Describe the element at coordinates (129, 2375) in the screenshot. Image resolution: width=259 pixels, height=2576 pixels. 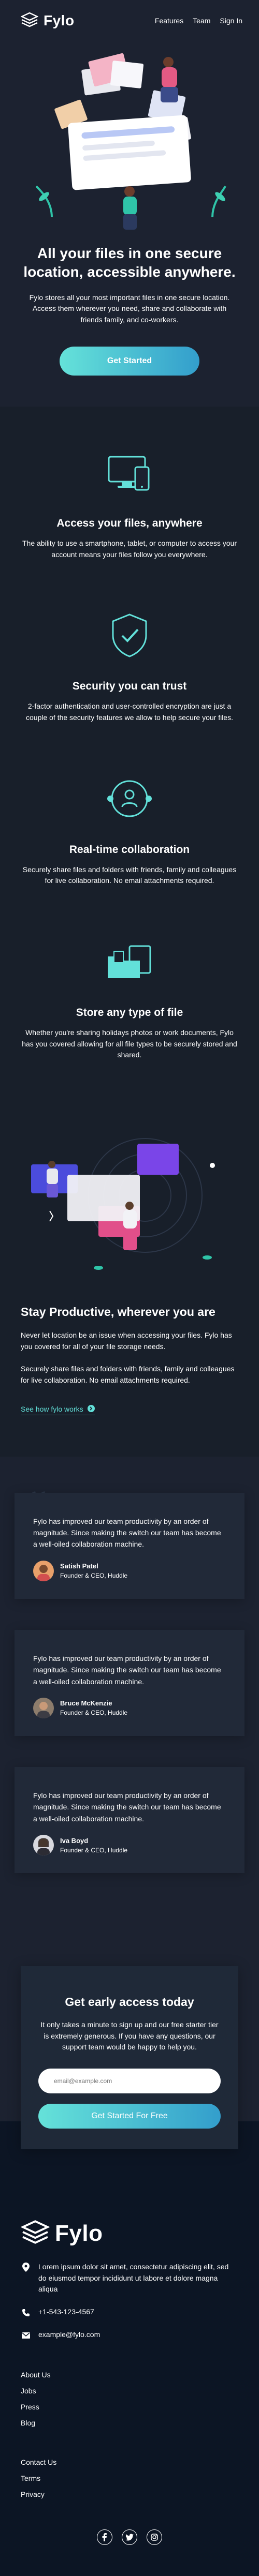
I see `footer-link-about-us: About Us` at that location.